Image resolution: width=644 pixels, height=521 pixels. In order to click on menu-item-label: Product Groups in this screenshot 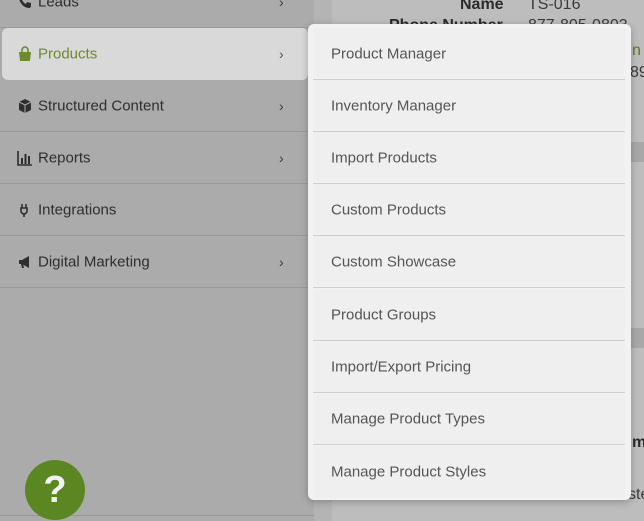, I will do `click(384, 314)`.